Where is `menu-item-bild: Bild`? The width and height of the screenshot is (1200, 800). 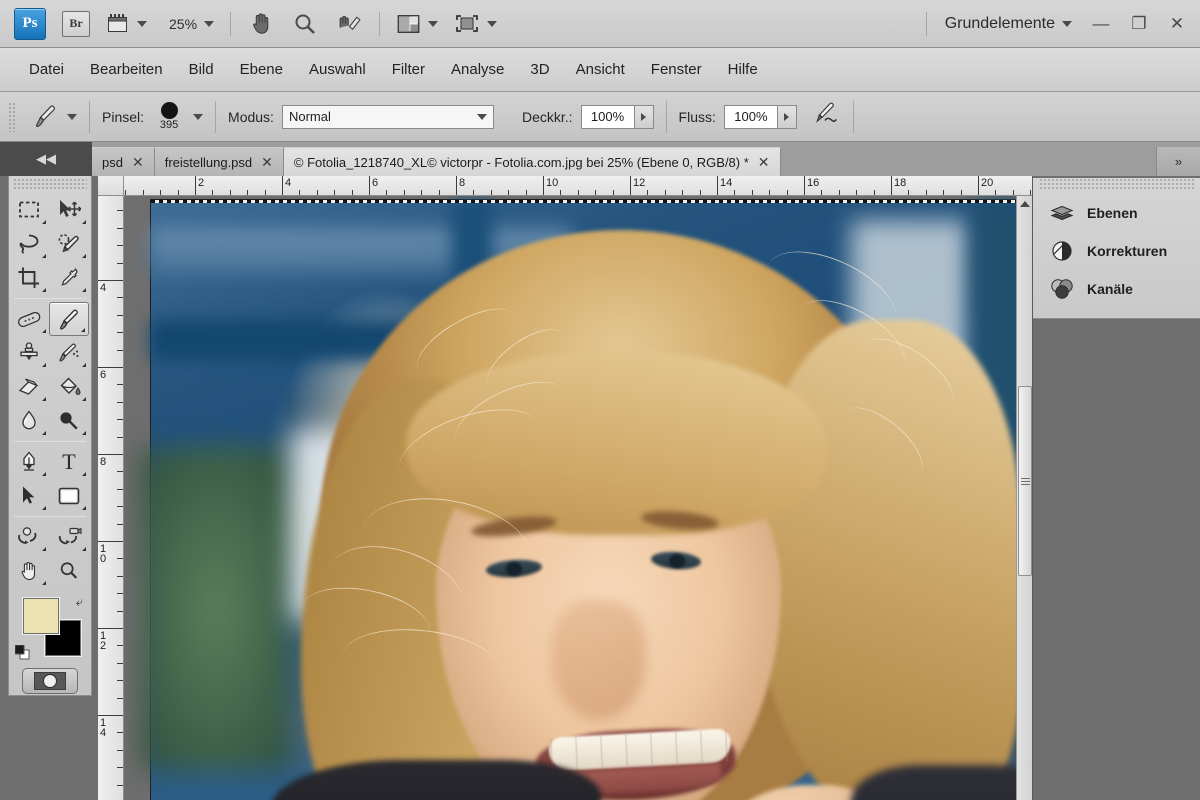
menu-item-bild: Bild is located at coordinates (201, 69).